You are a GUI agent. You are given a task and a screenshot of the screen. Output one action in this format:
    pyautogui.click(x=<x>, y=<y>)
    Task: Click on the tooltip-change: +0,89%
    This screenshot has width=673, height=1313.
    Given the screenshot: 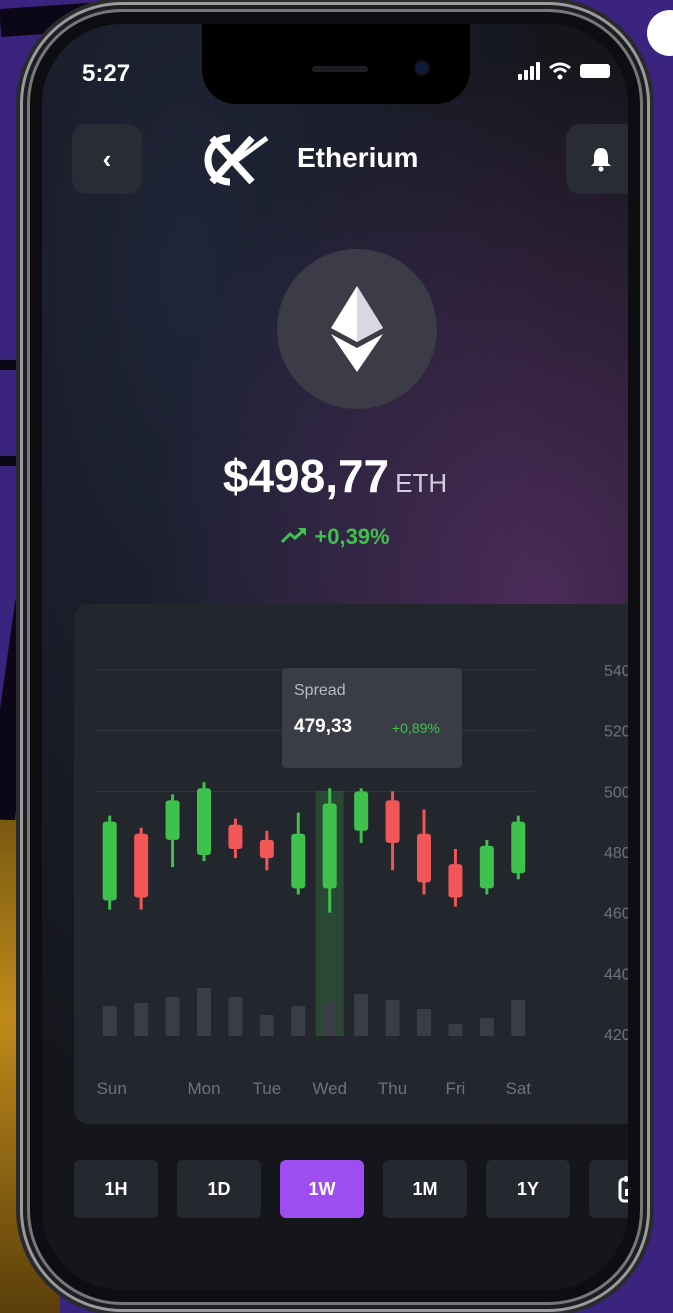 What is the action you would take?
    pyautogui.click(x=416, y=728)
    